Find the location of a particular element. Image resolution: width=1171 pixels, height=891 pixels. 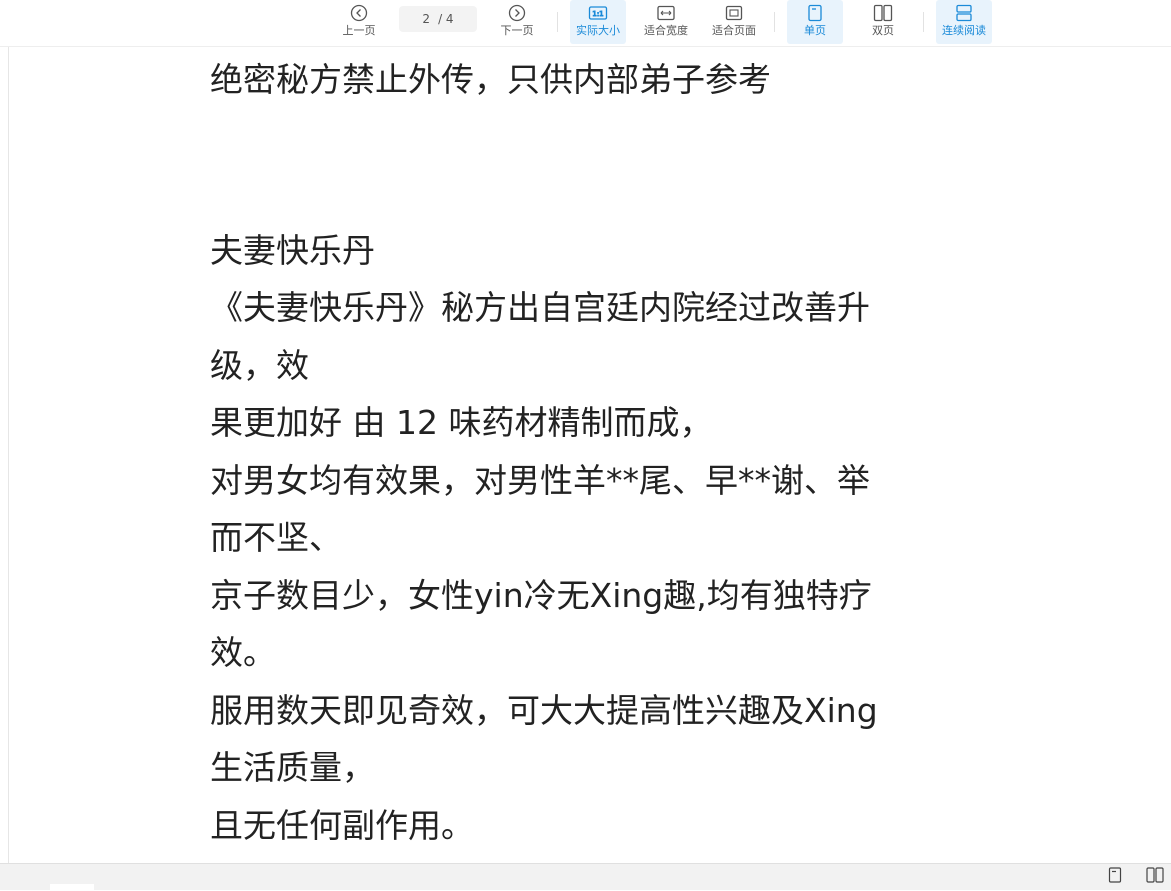

fit-width-icon is located at coordinates (666, 13).